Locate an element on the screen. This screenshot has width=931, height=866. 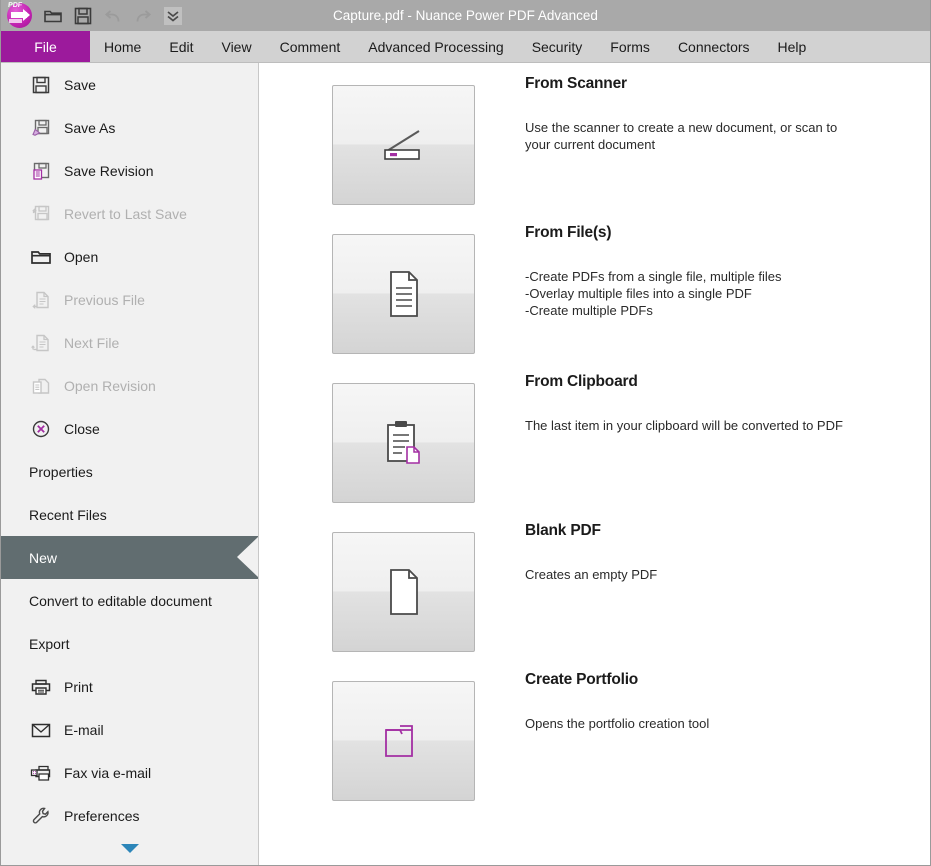
tab-edit: Edit is located at coordinates (181, 46).